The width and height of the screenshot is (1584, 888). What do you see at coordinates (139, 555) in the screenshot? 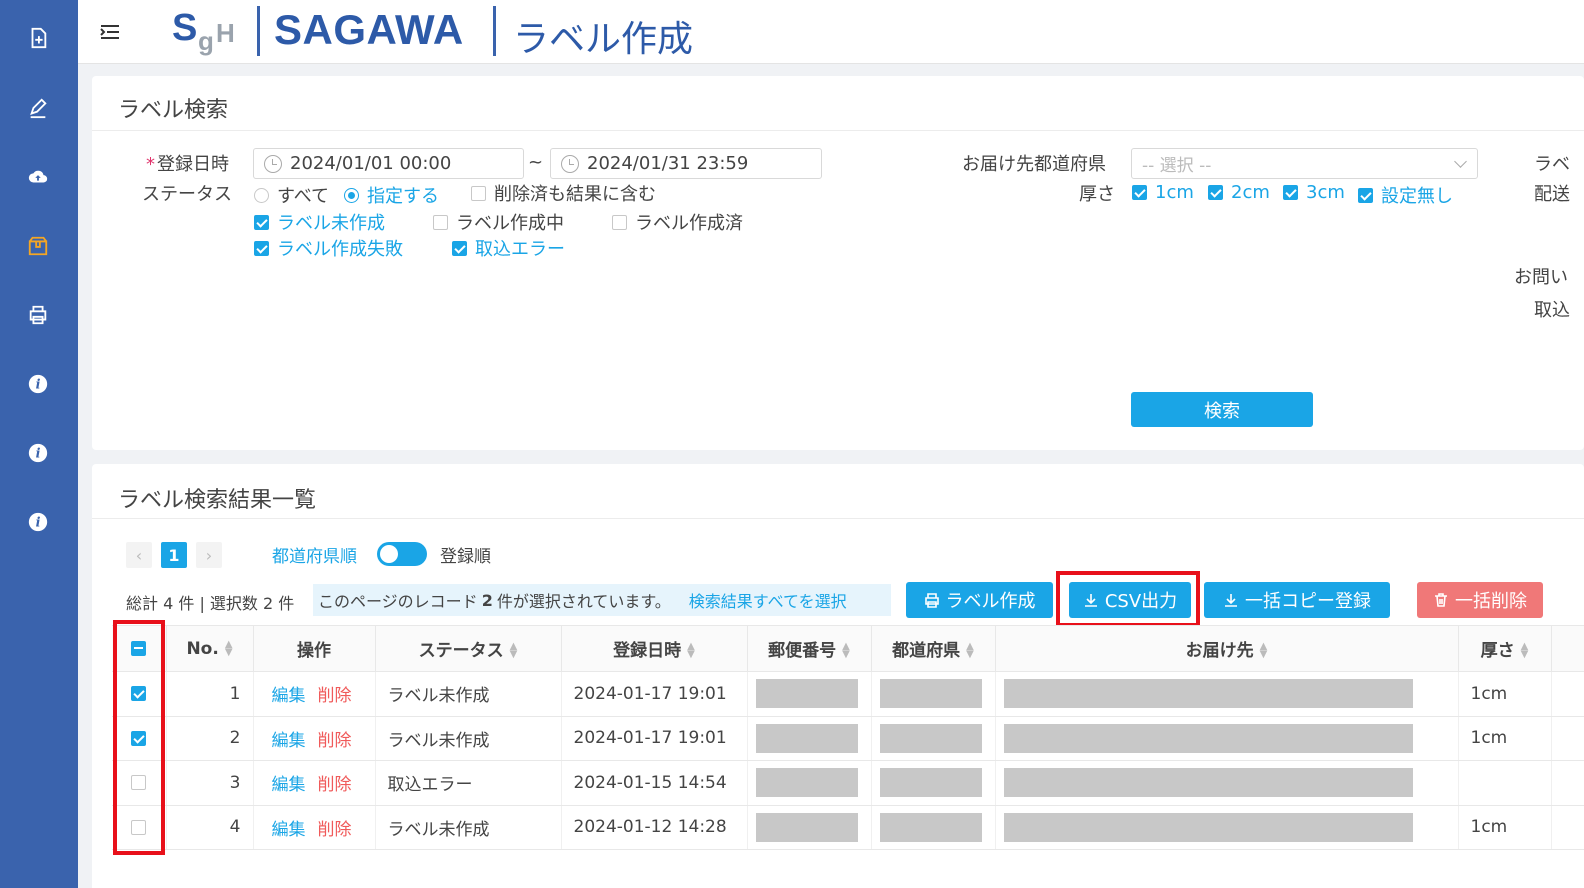
I see `prev-page-button: ‹` at bounding box center [139, 555].